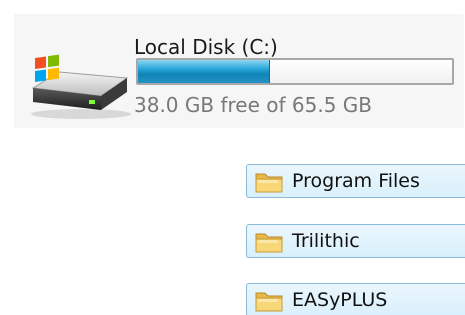 The image size is (465, 315). What do you see at coordinates (295, 71) in the screenshot?
I see `drive-usage-bar` at bounding box center [295, 71].